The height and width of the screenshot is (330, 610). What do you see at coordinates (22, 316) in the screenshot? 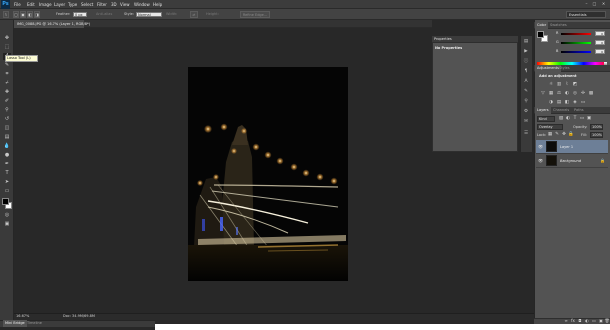
I see `zoom-level: 16.67%` at bounding box center [22, 316].